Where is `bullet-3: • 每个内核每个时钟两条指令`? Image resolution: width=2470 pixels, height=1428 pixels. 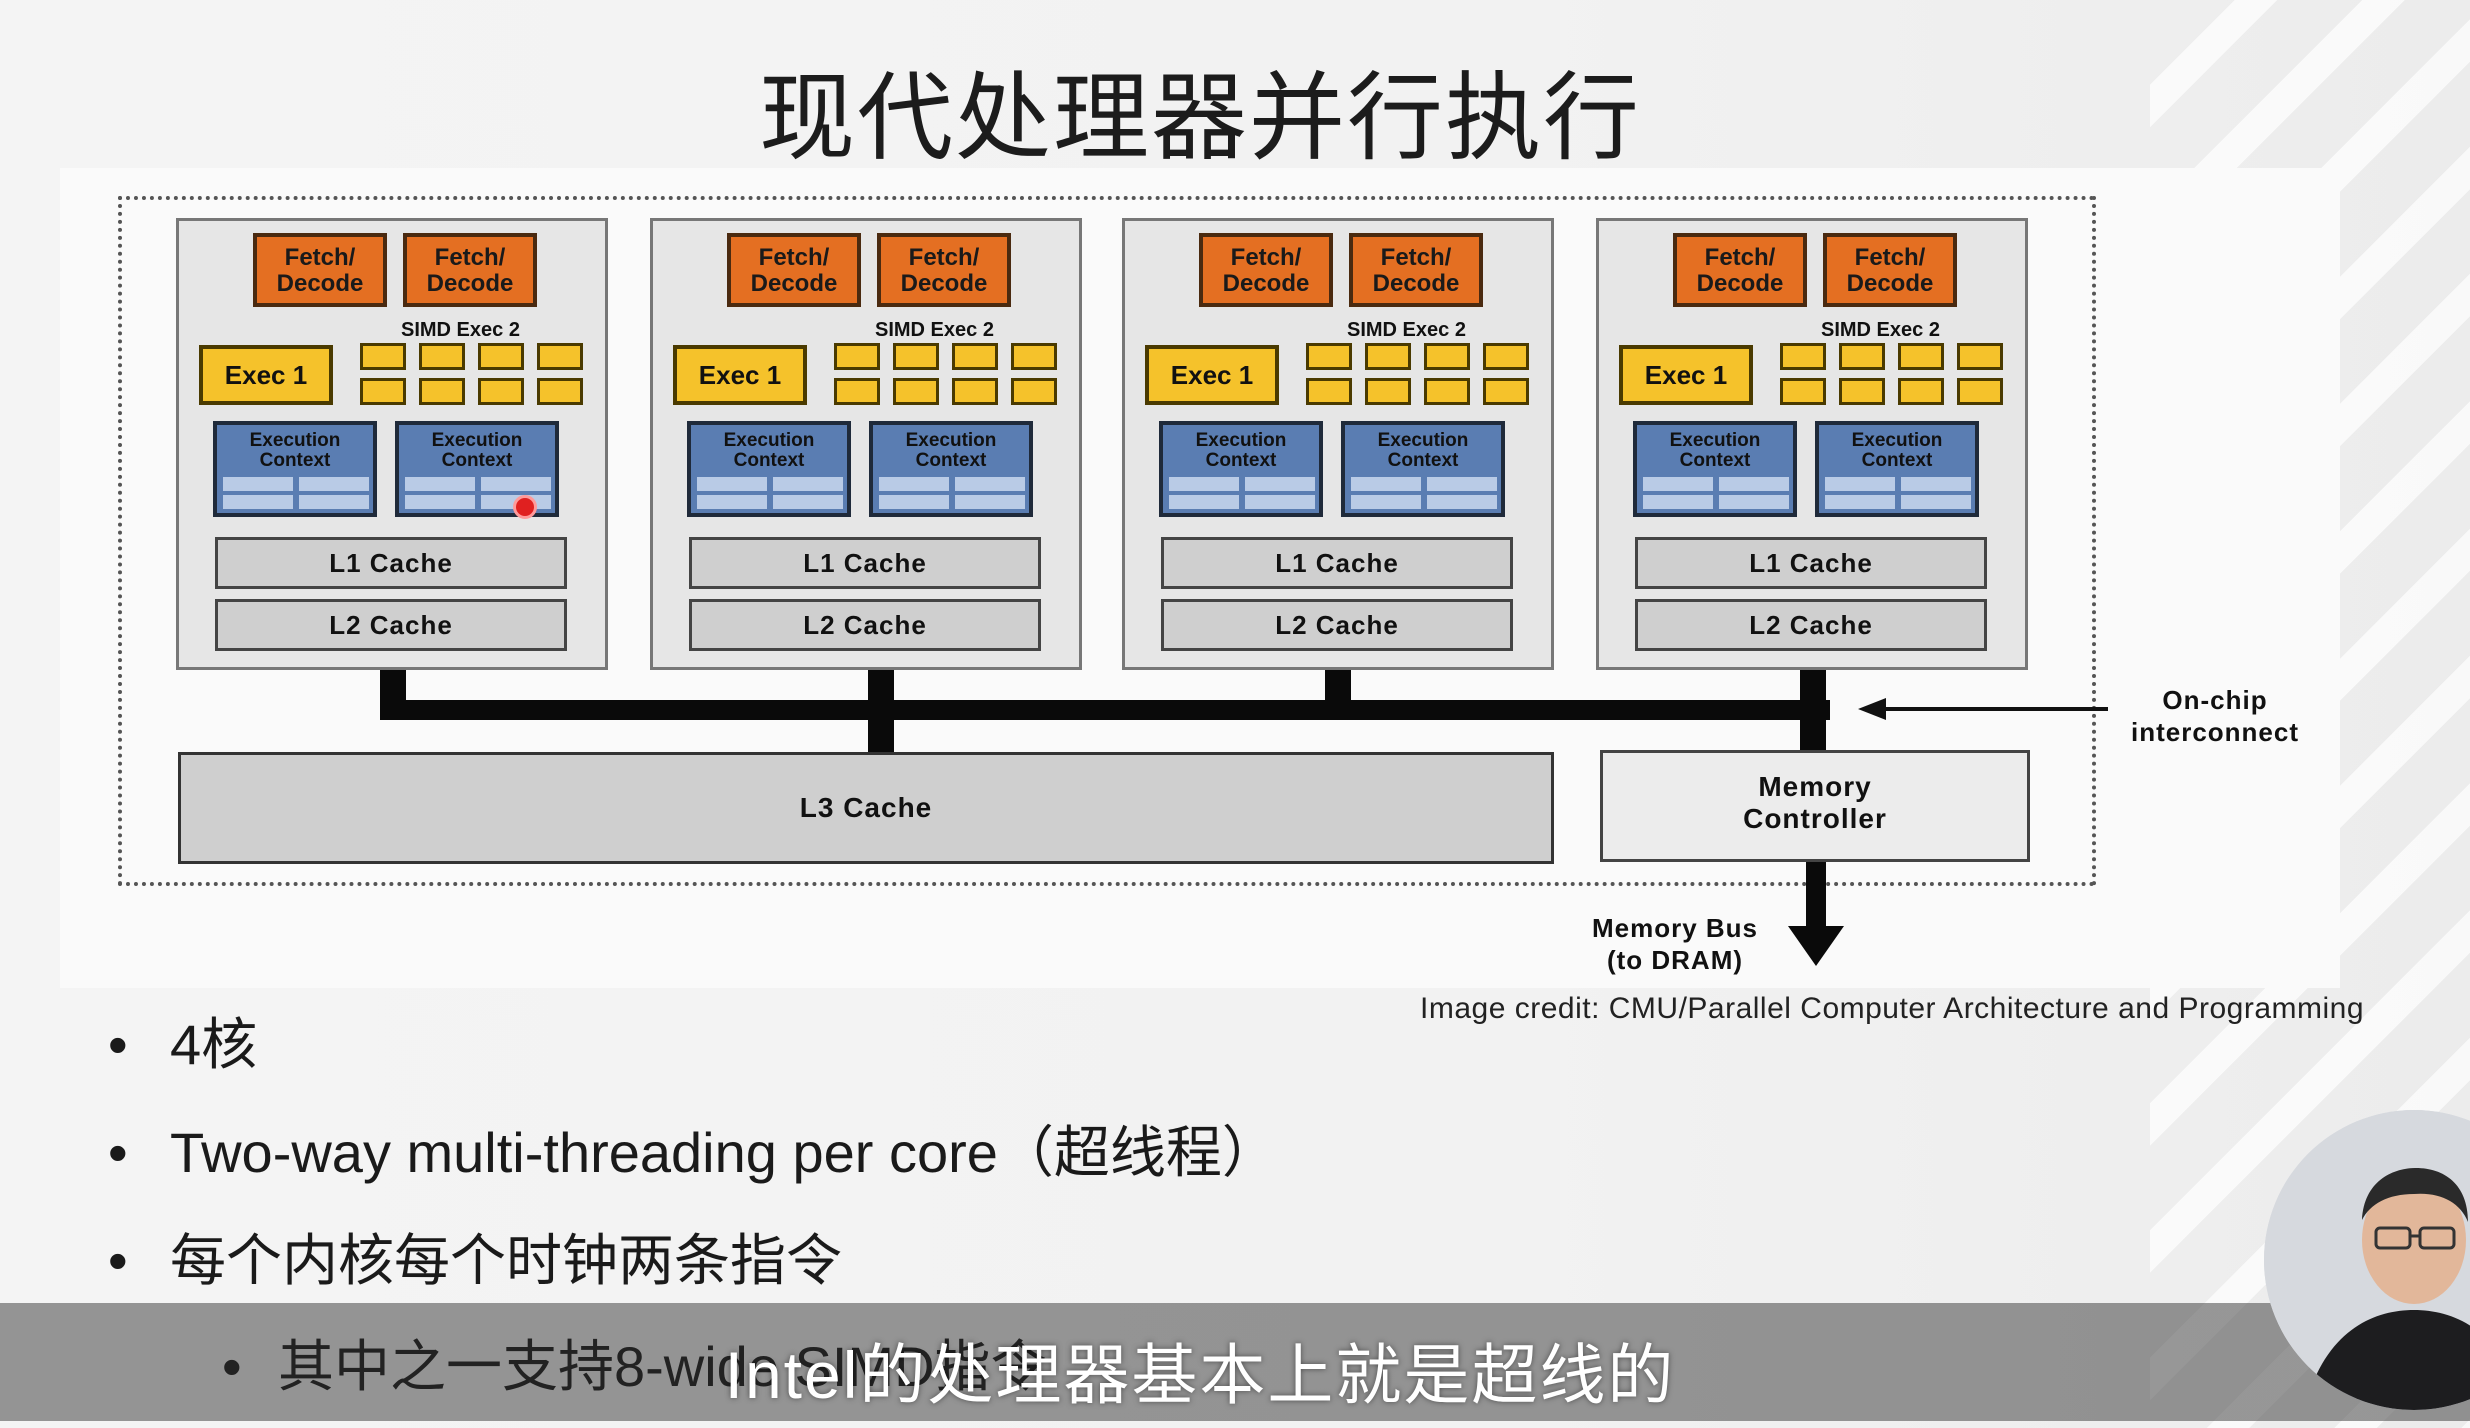
bullet-3: • 每个内核每个时钟两条指令 is located at coordinates (475, 1260).